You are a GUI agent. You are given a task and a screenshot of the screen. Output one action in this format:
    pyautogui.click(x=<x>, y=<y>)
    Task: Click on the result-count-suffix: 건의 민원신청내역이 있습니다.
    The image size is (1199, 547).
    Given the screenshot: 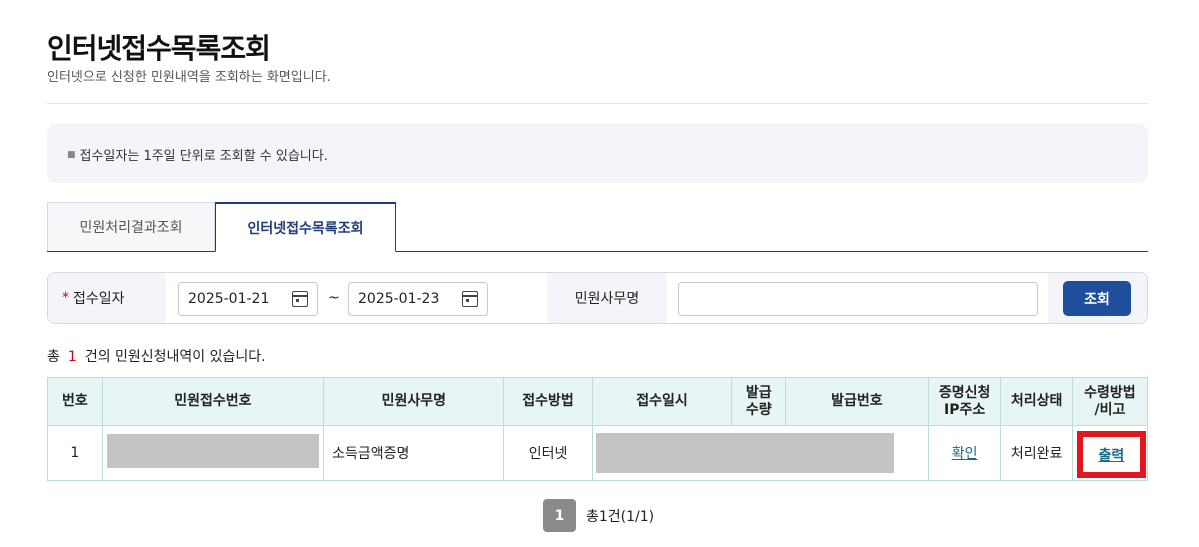 What is the action you would take?
    pyautogui.click(x=175, y=357)
    